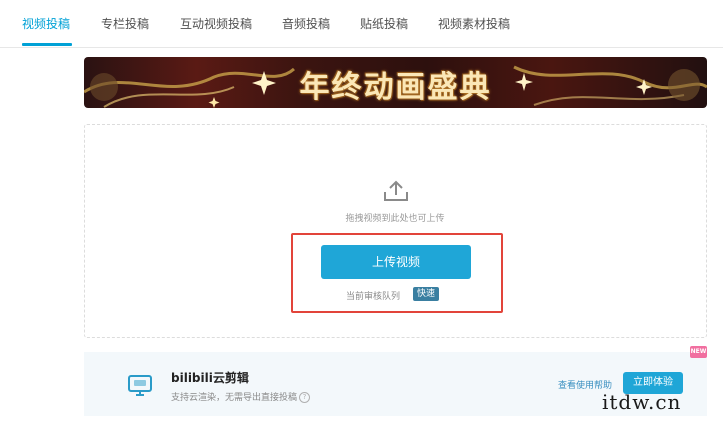 Image resolution: width=723 pixels, height=425 pixels. What do you see at coordinates (373, 297) in the screenshot?
I see `review-queue-label: 当前审核队列` at bounding box center [373, 297].